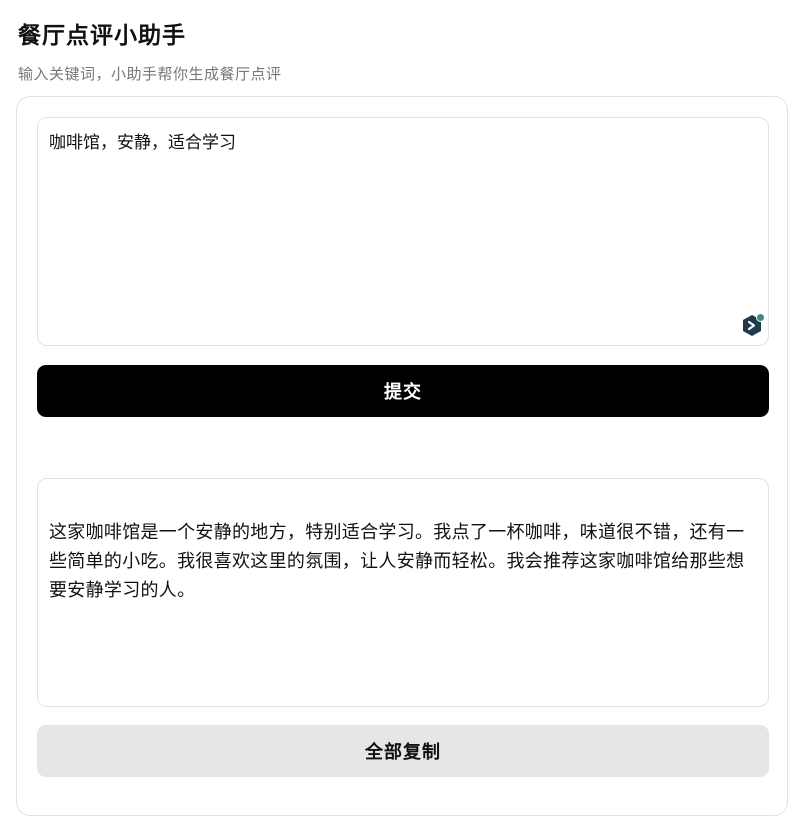 The width and height of the screenshot is (800, 816). I want to click on page-subtitle: 输入关键词，小助手帮你生成餐厅点评, so click(150, 74).